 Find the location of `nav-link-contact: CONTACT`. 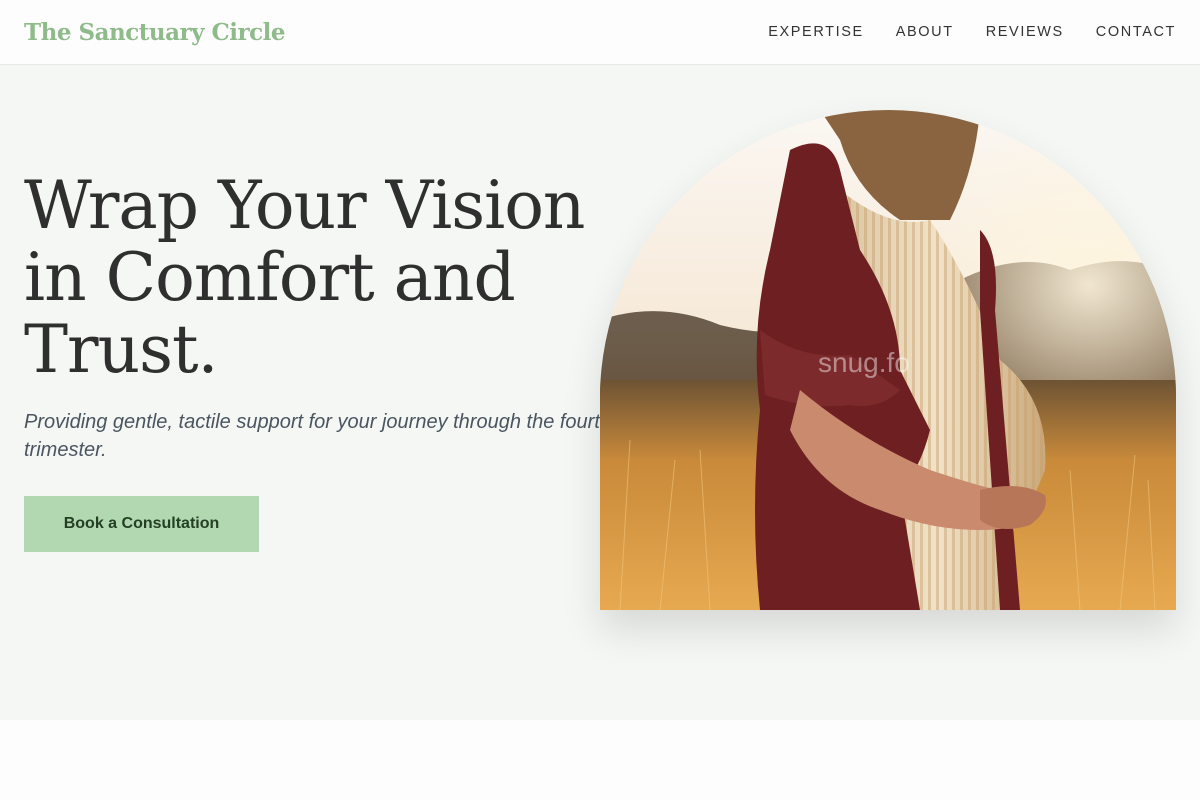

nav-link-contact: CONTACT is located at coordinates (1136, 32).